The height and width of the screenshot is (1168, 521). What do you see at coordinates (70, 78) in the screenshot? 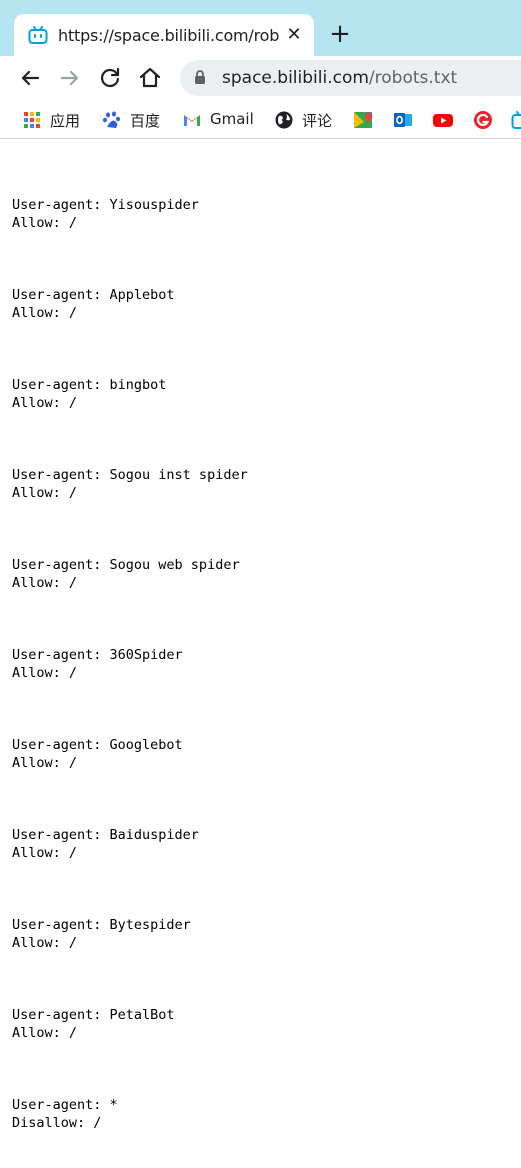
I see `forward-arrow-icon` at bounding box center [70, 78].